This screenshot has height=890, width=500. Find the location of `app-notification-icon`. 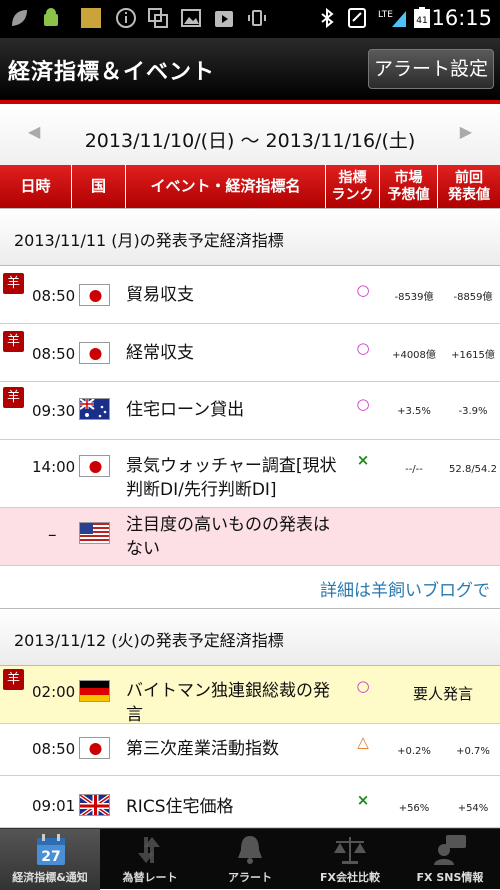

app-notification-icon is located at coordinates (91, 18).